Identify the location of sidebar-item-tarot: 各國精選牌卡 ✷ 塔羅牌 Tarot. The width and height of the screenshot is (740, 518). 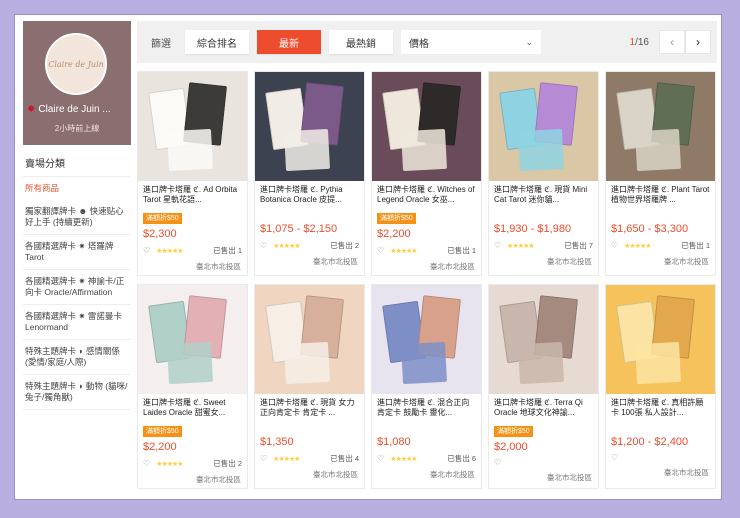
(77, 252).